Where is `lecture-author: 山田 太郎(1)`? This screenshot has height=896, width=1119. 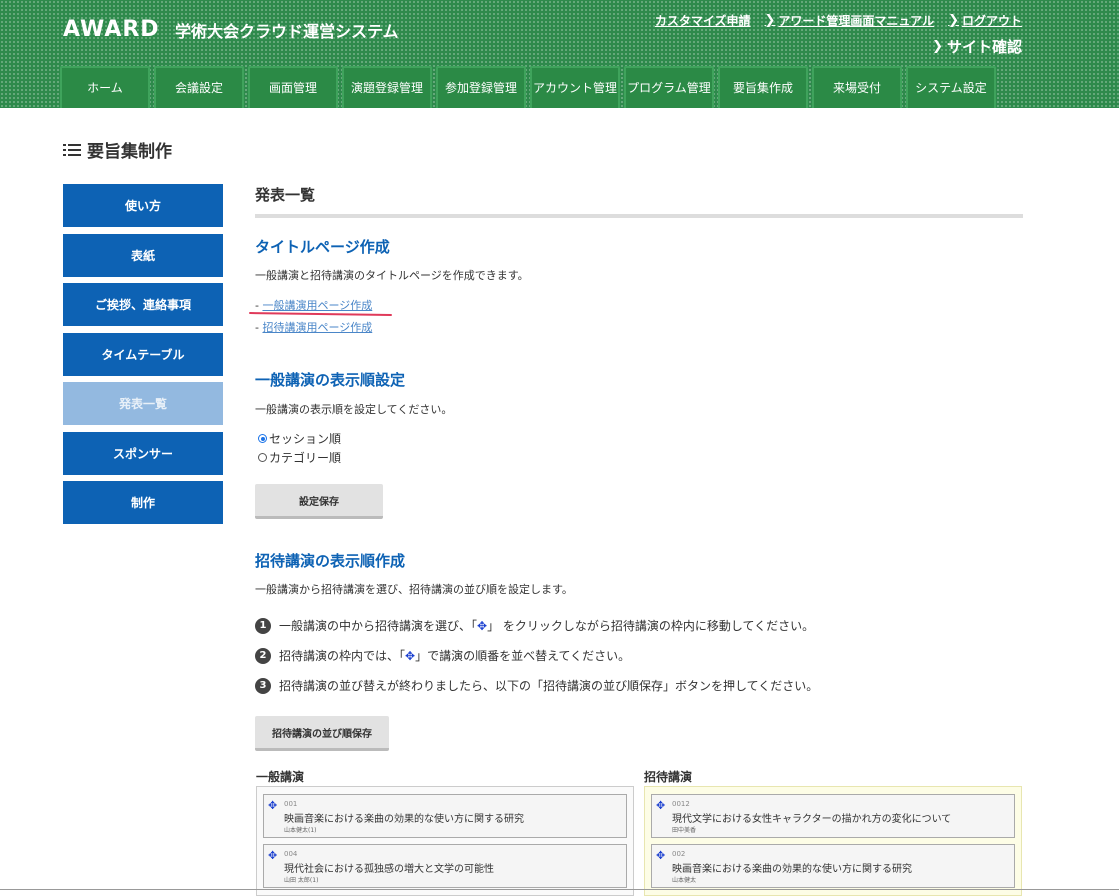 lecture-author: 山田 太郎(1) is located at coordinates (301, 880).